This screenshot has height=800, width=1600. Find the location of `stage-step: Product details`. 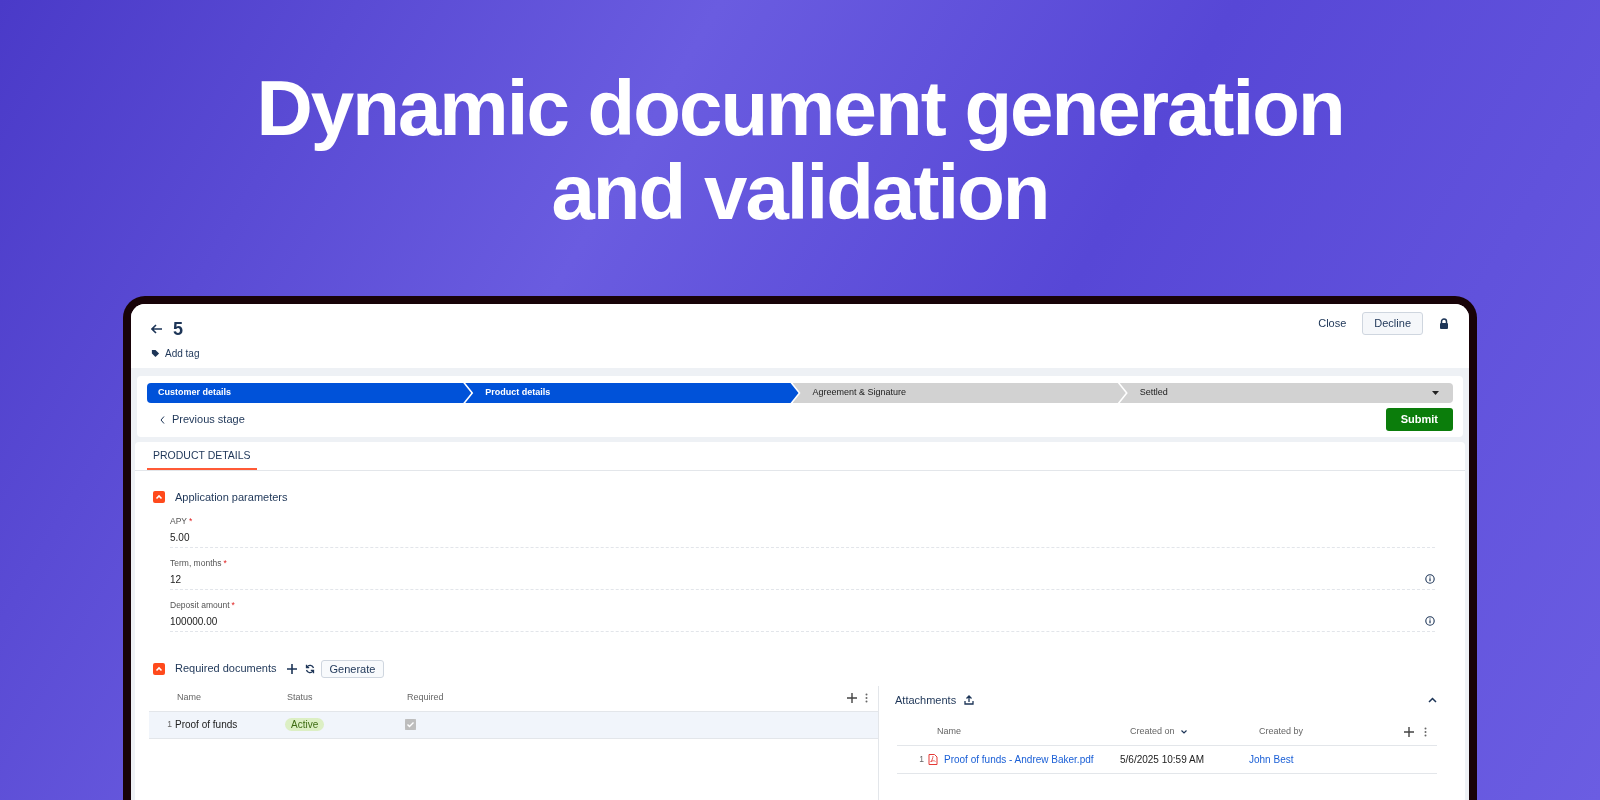

stage-step: Product details is located at coordinates (632, 393).